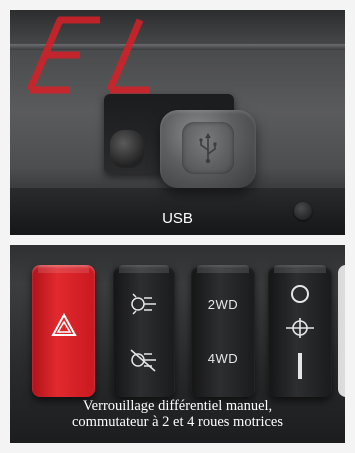 The height and width of the screenshot is (453, 355). Describe the element at coordinates (143, 360) in the screenshot. I see `differential-unlock-icon` at that location.